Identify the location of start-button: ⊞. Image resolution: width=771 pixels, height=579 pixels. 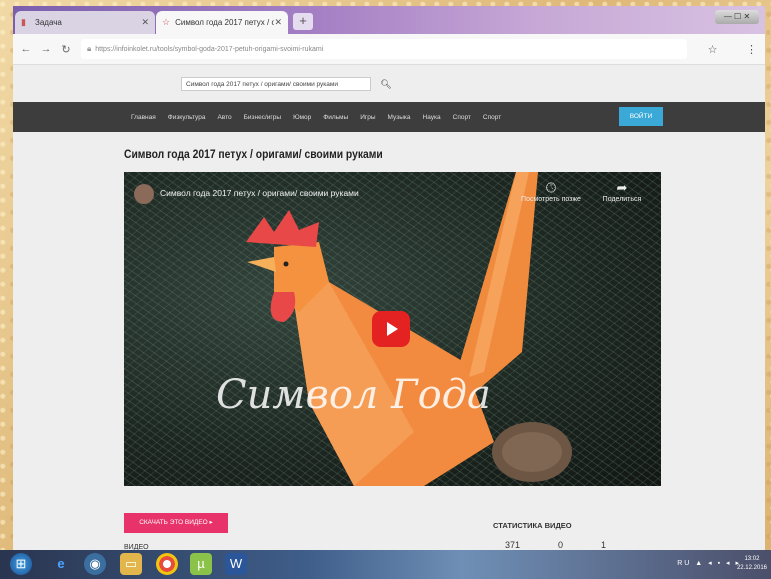
(21, 564).